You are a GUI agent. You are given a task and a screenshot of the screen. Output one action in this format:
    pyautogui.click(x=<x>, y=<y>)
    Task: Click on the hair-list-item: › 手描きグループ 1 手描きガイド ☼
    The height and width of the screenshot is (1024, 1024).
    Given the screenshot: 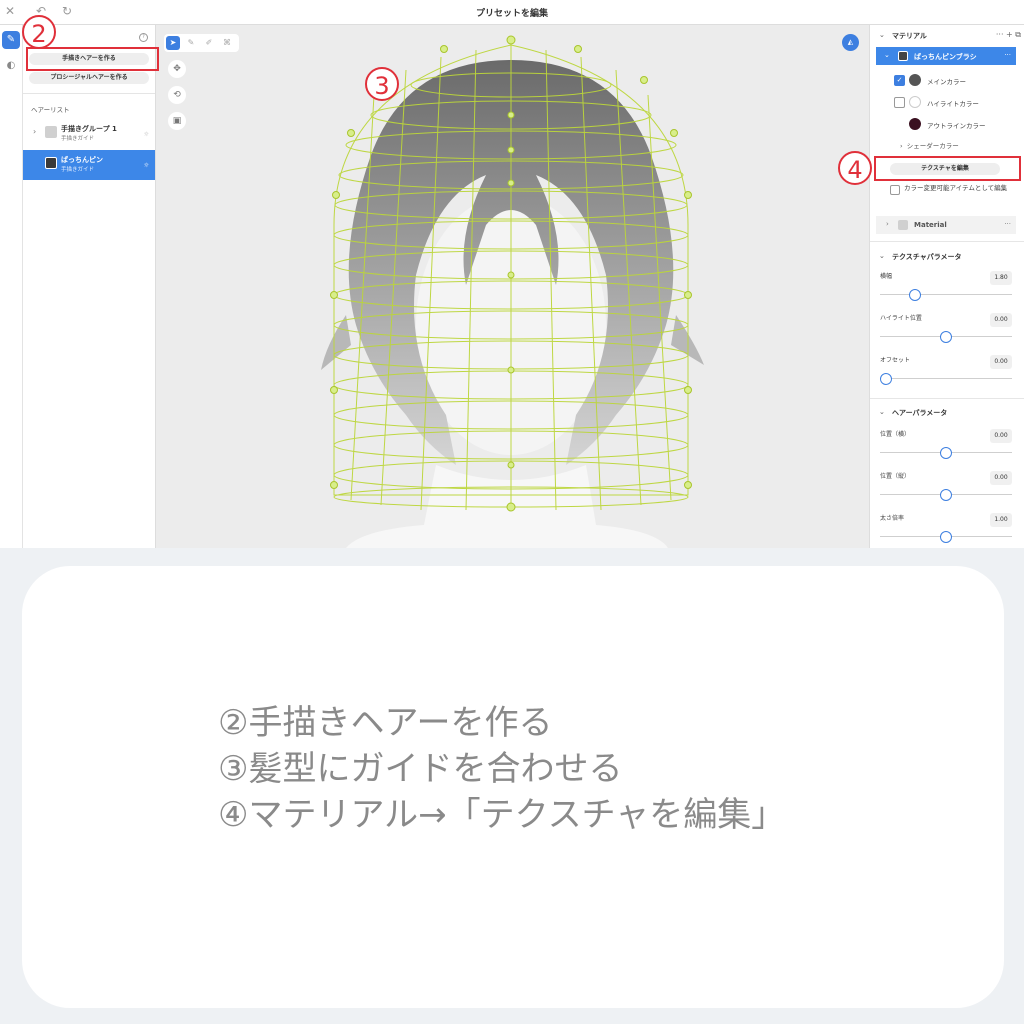 What is the action you would take?
    pyautogui.click(x=89, y=134)
    